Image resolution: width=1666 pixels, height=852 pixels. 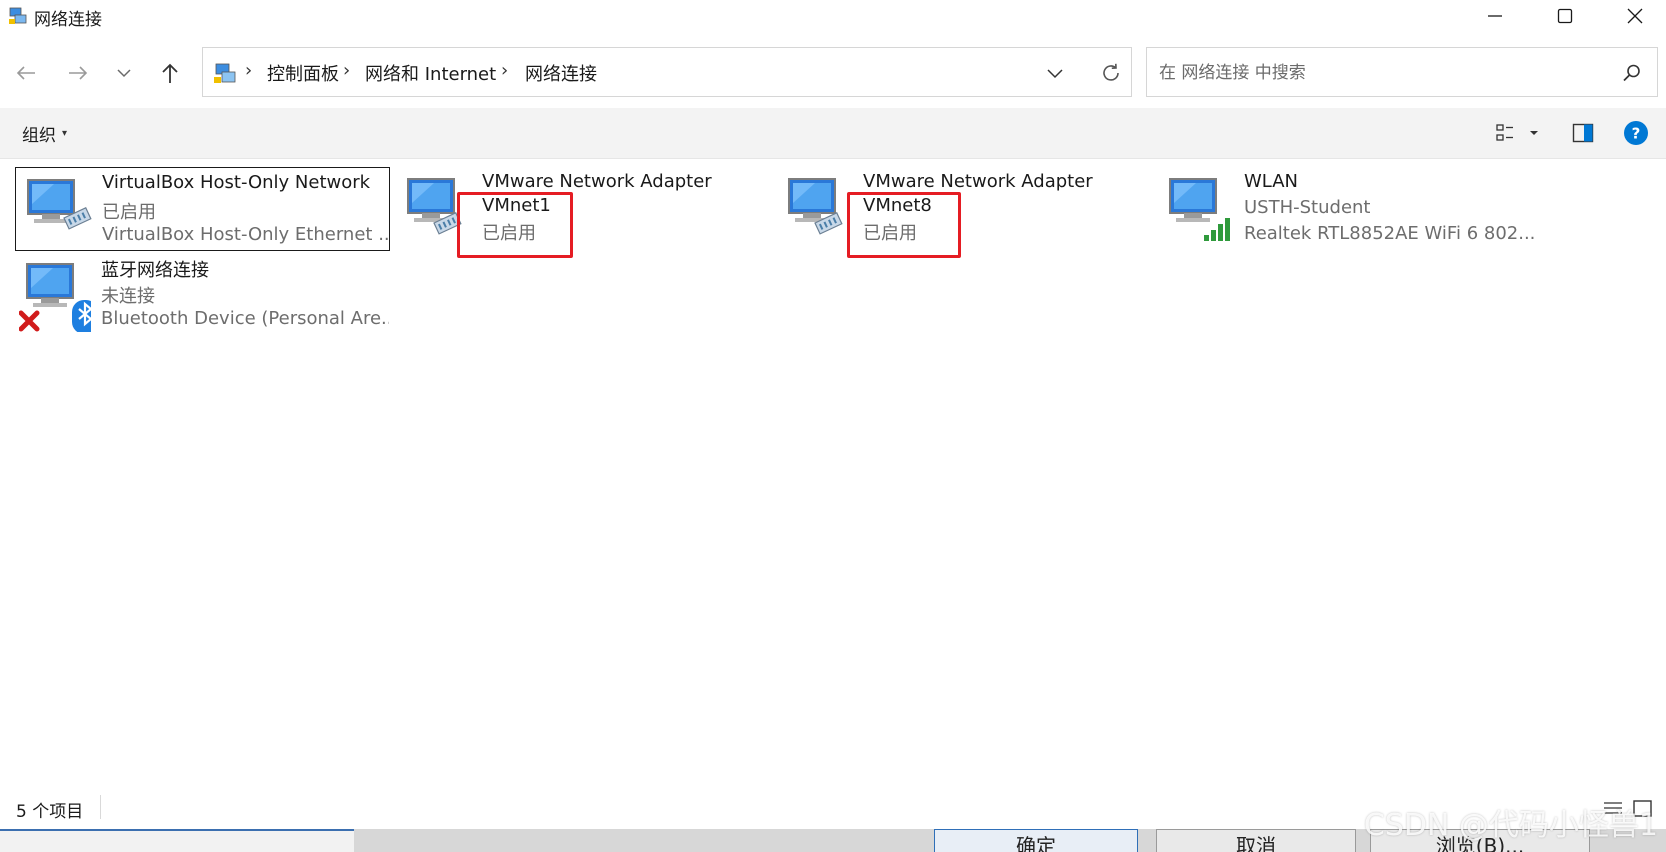 What do you see at coordinates (303, 73) in the screenshot?
I see `breadcrumb-control-panel: 控制面板` at bounding box center [303, 73].